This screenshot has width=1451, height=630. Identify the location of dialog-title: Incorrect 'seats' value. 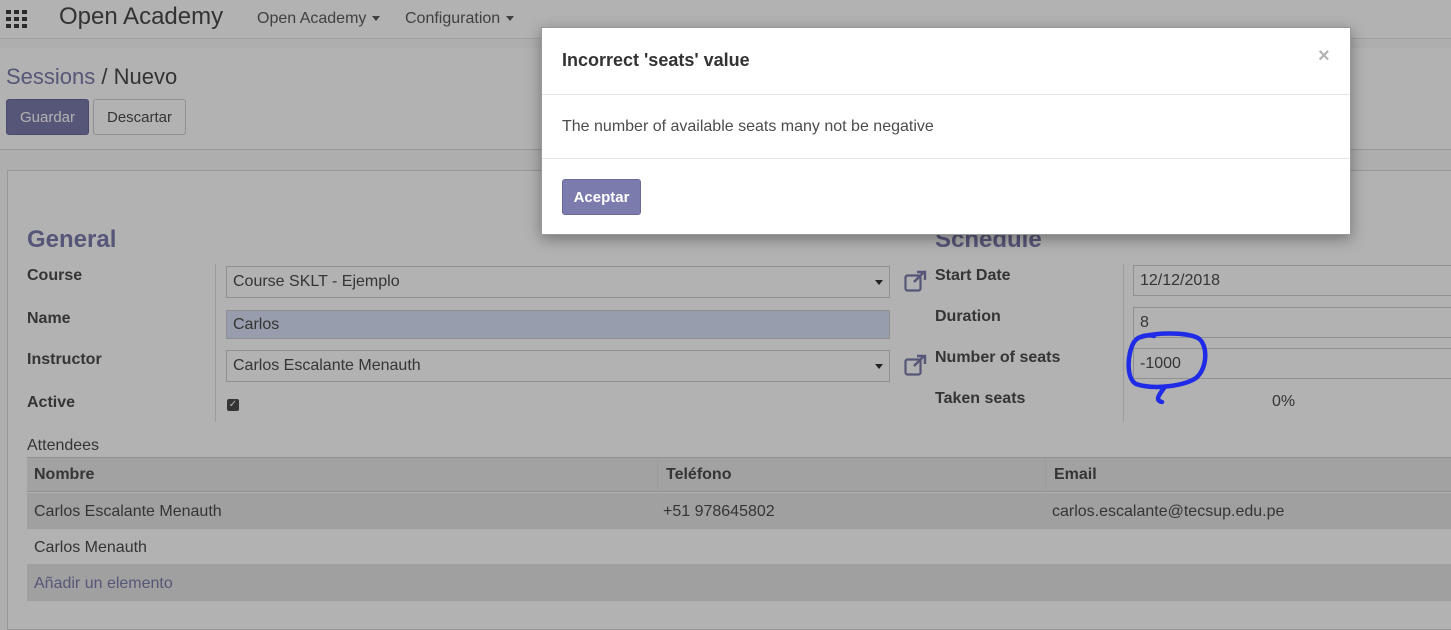
(656, 60).